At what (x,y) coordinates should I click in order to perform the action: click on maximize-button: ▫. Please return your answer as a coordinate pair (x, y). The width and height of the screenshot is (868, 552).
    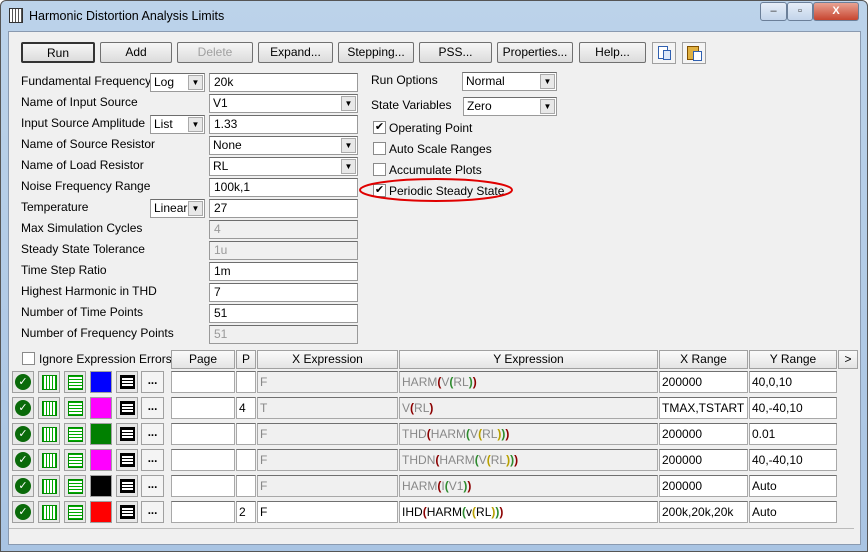
    Looking at the image, I should click on (800, 11).